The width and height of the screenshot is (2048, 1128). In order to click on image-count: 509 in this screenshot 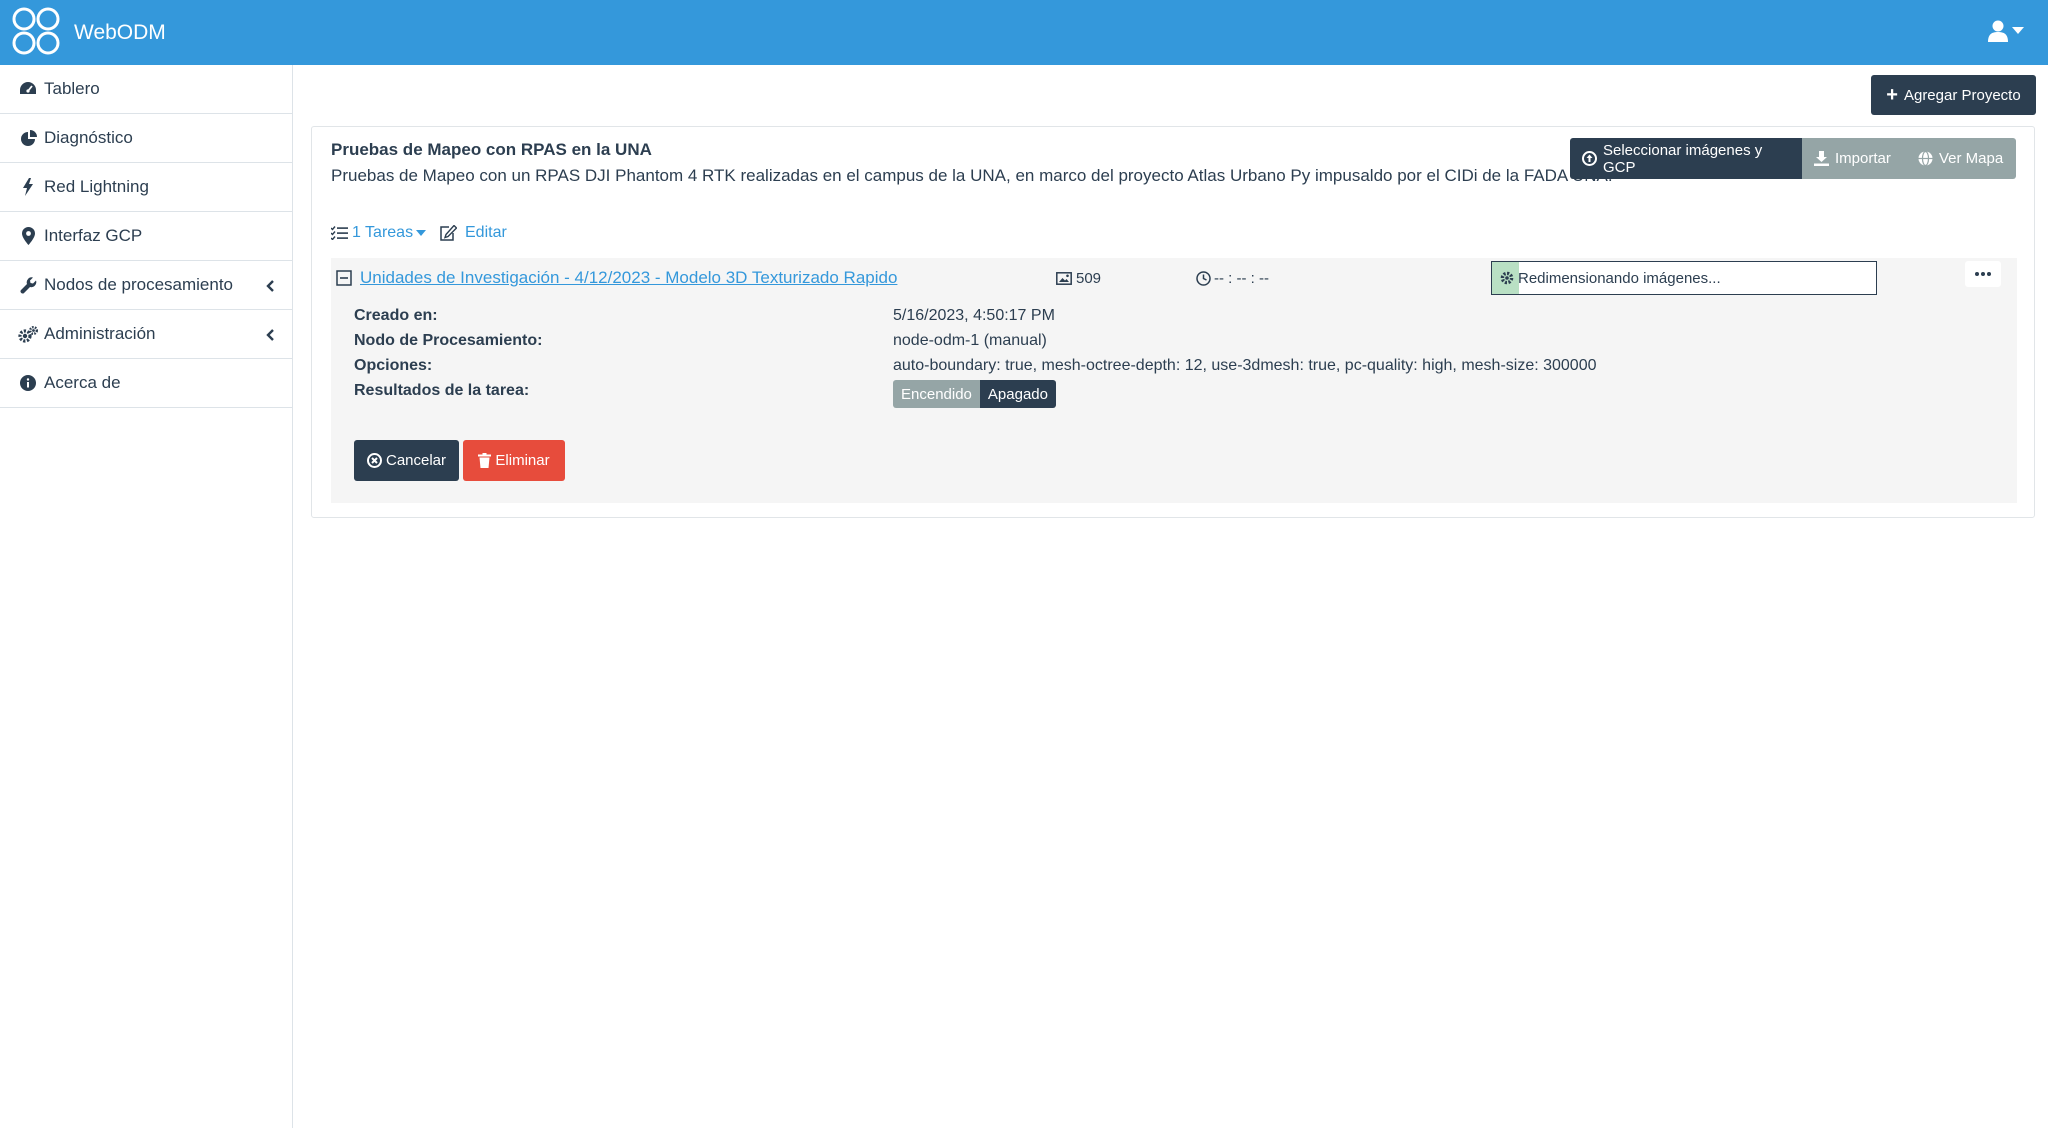, I will do `click(1078, 278)`.